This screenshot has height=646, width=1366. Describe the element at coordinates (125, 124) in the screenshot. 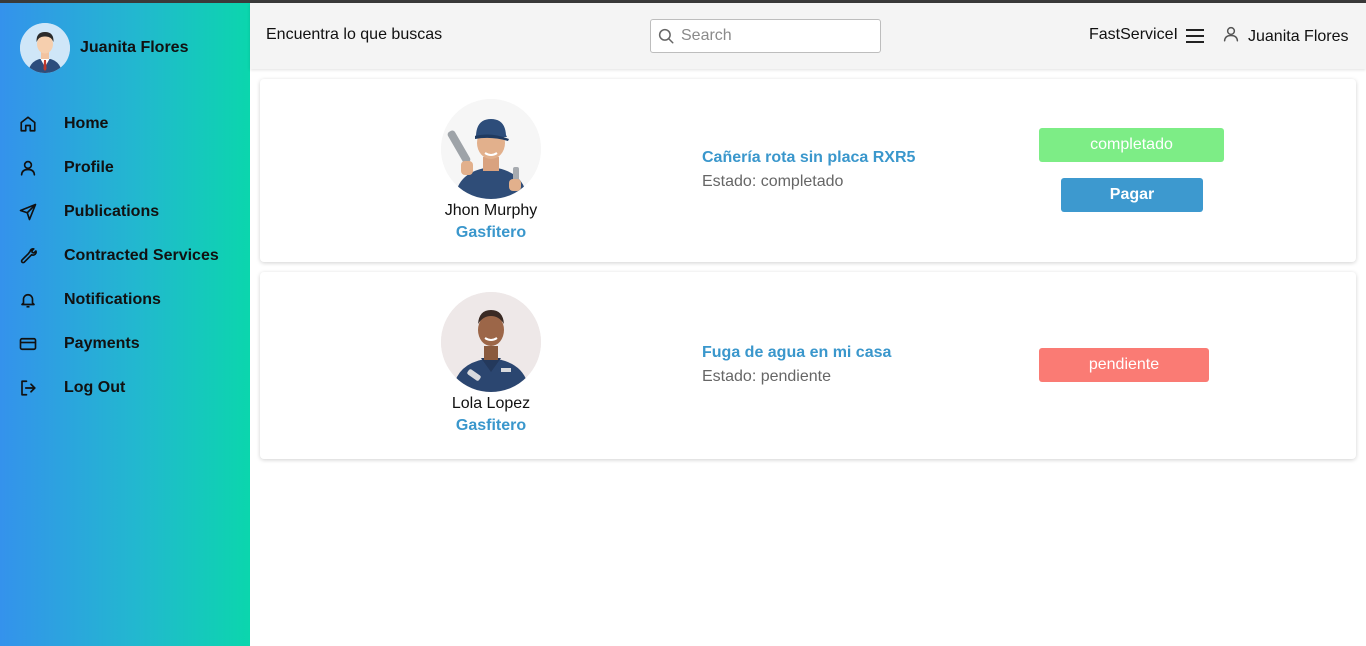

I see `sidebar-item-home: Home` at that location.